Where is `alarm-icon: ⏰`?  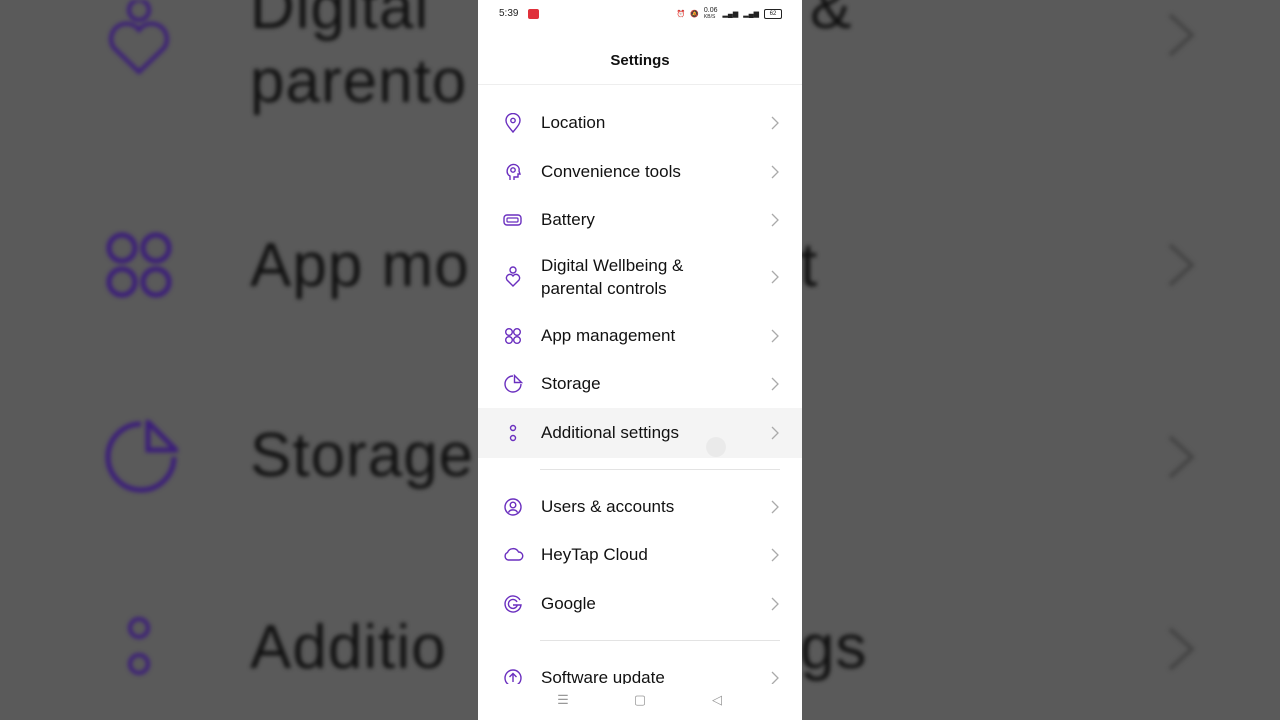 alarm-icon: ⏰ is located at coordinates (681, 14).